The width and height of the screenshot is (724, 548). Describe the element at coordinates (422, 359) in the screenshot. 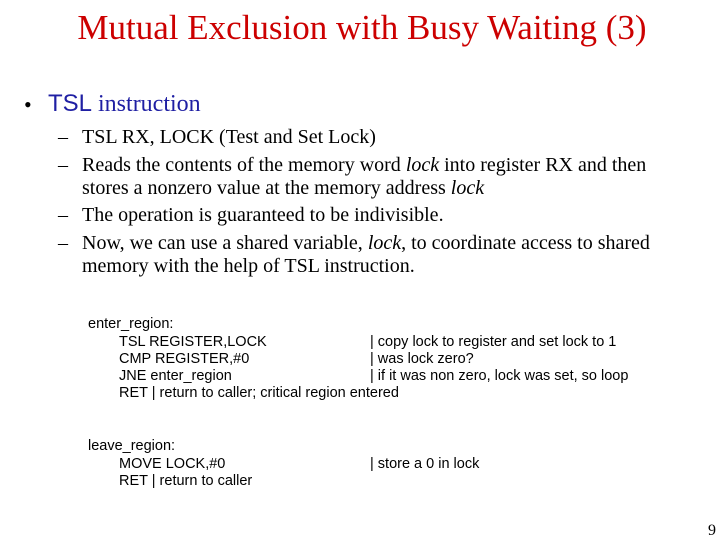

I see `code-comment: | was lock zero?` at that location.